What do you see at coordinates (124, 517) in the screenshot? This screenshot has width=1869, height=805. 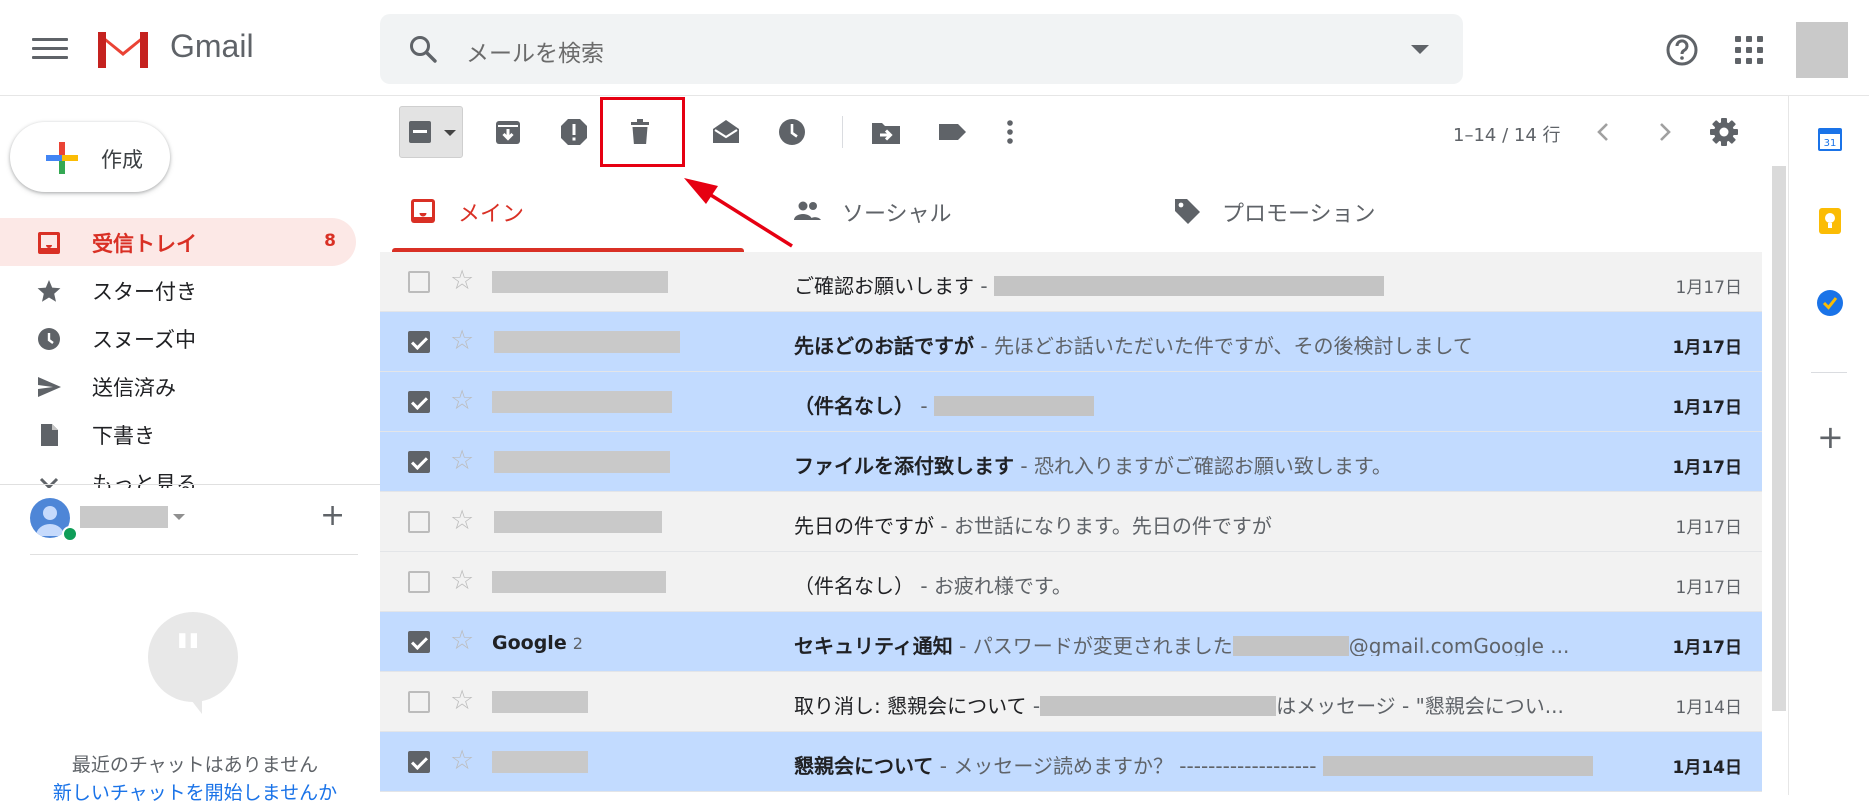 I see `hangouts-user-name` at bounding box center [124, 517].